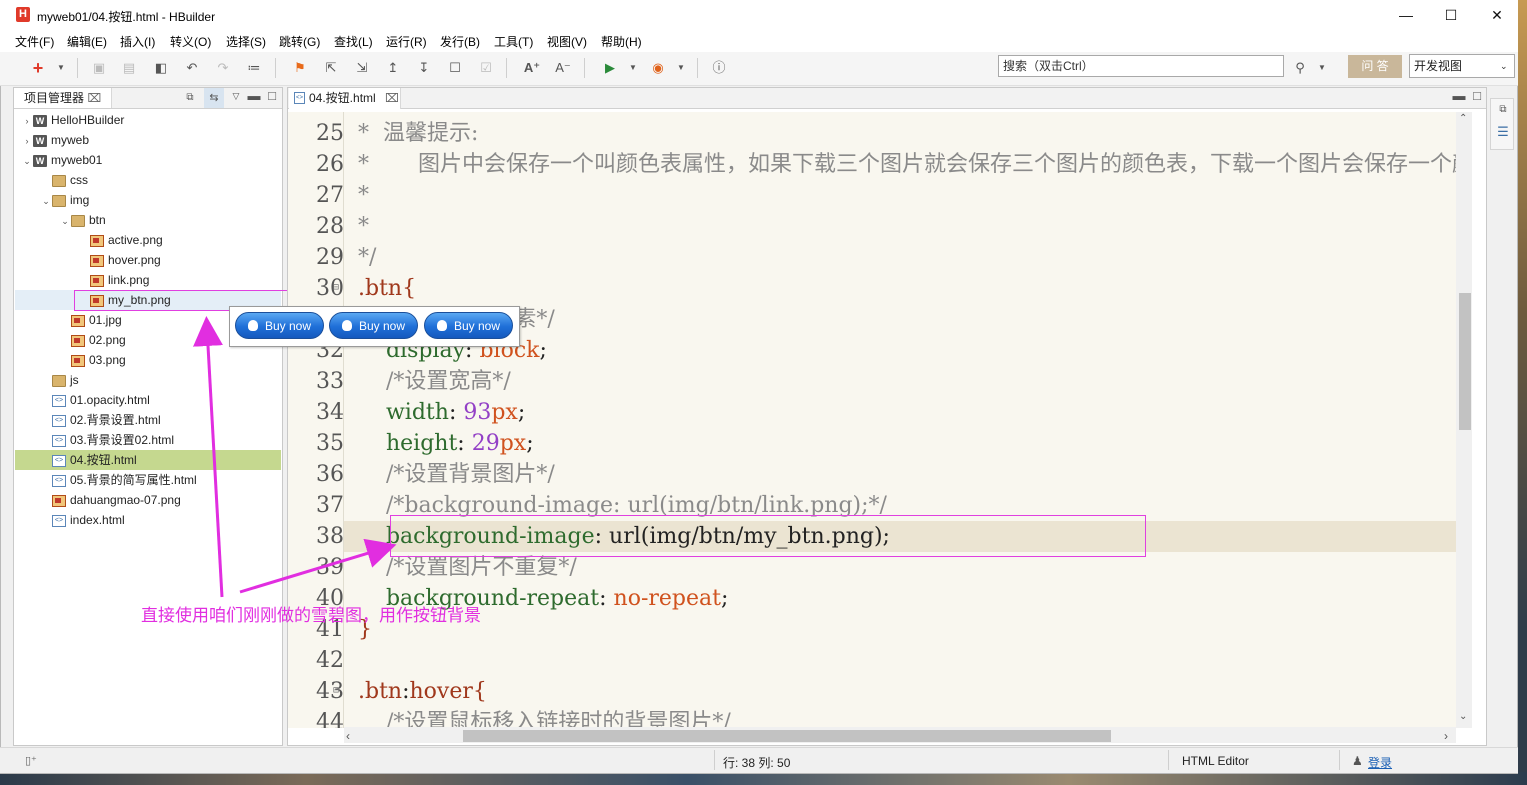 Image resolution: width=1527 pixels, height=785 pixels. What do you see at coordinates (1380, 762) in the screenshot?
I see `login-link: 登录` at bounding box center [1380, 762].